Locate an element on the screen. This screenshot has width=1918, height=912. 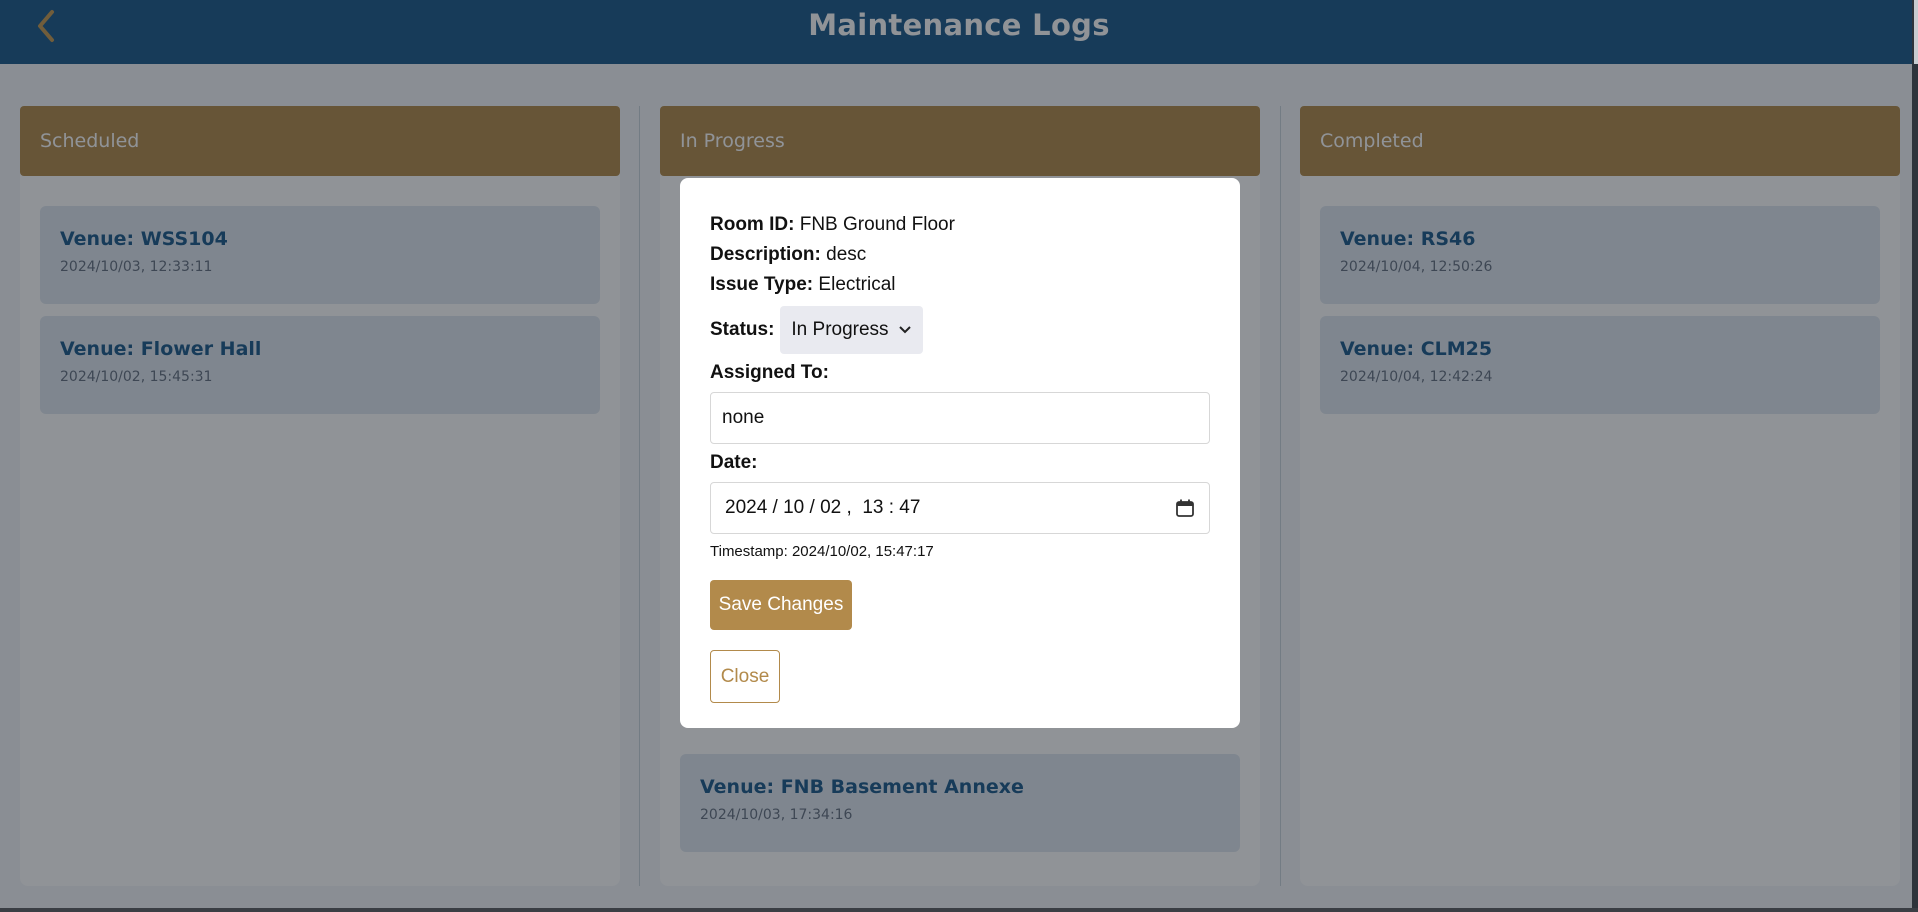
scrollbar is located at coordinates (1915, 454).